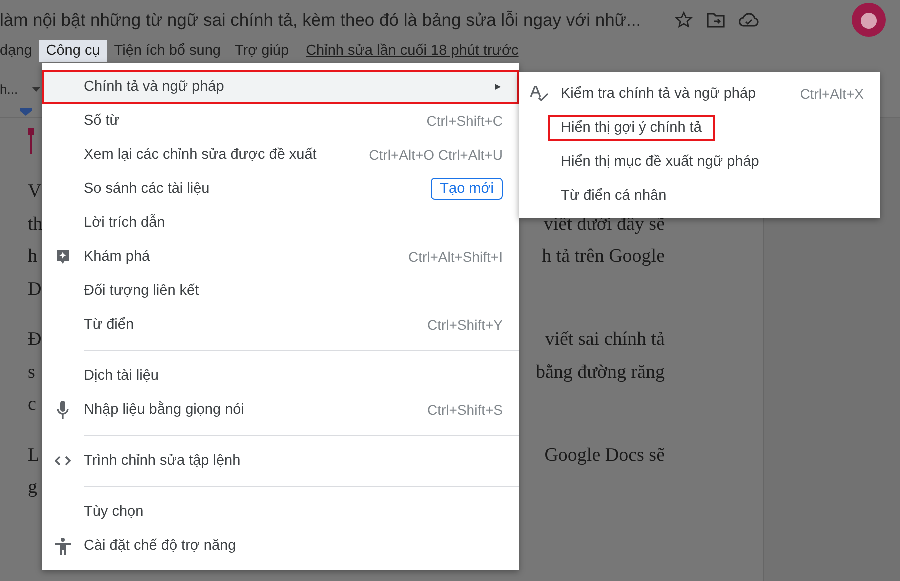 The width and height of the screenshot is (900, 581). What do you see at coordinates (280, 291) in the screenshot?
I see `menu-item: Đối tượng liên kết` at bounding box center [280, 291].